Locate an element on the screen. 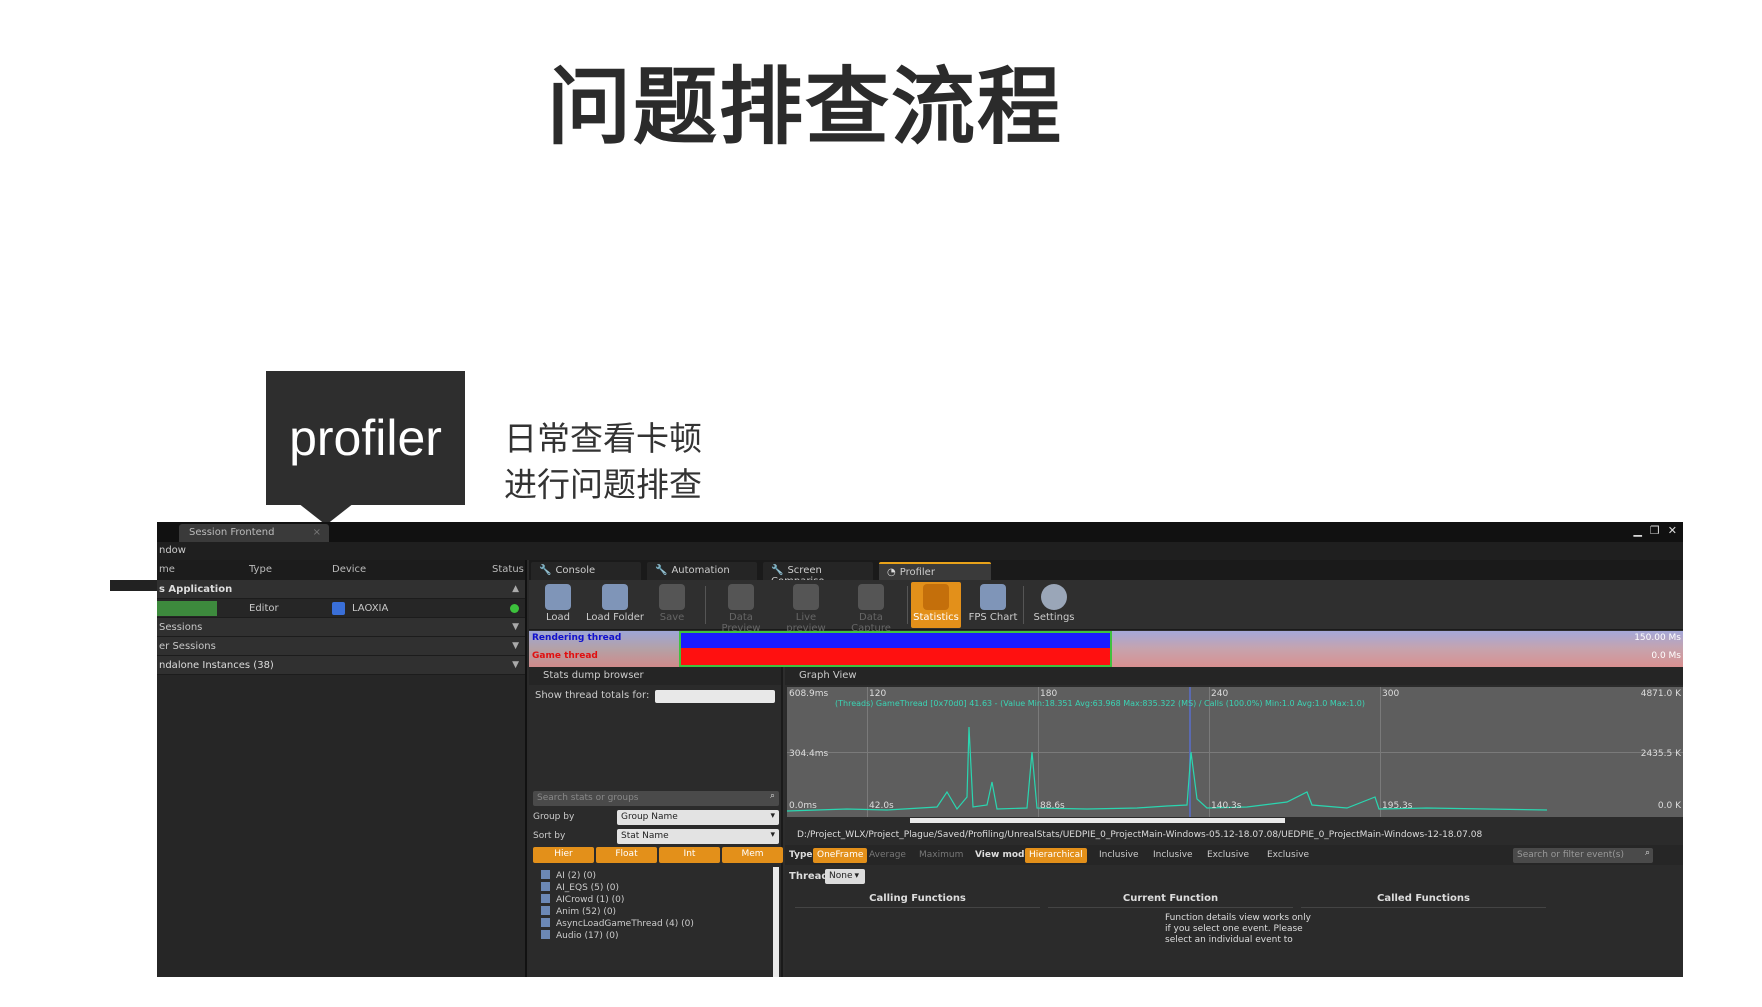 The image size is (1762, 1007). event-filter-input: Search or filter event(s) ⌕ is located at coordinates (1583, 855).